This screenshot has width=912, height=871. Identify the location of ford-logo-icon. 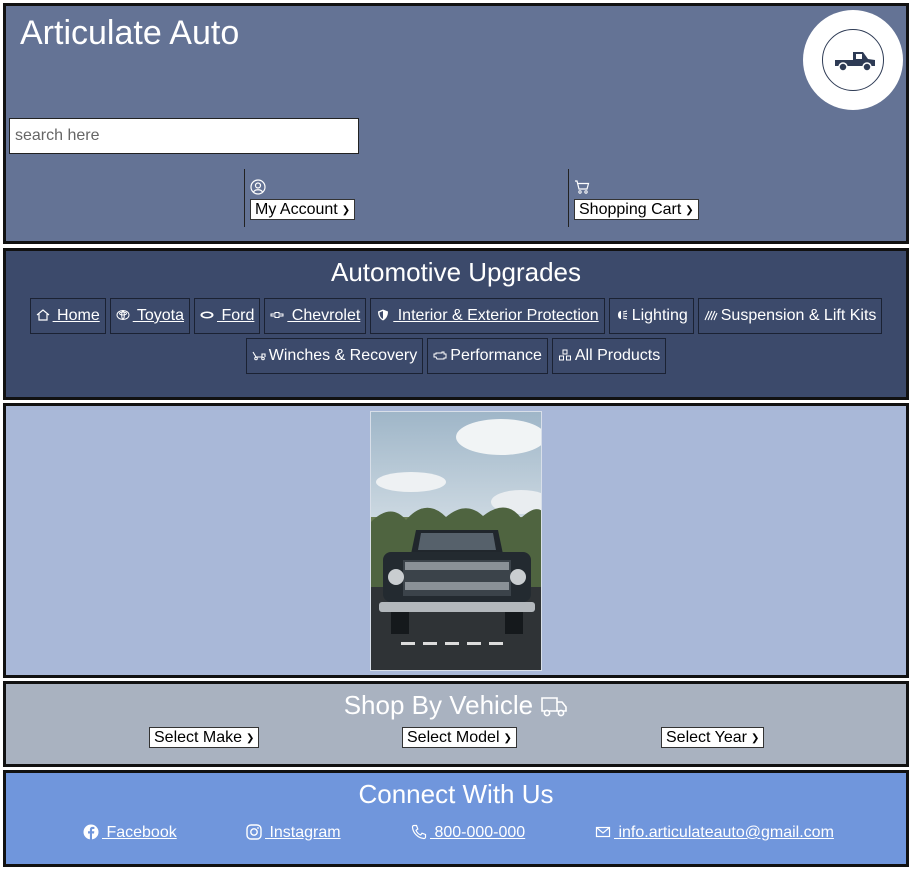
(207, 315).